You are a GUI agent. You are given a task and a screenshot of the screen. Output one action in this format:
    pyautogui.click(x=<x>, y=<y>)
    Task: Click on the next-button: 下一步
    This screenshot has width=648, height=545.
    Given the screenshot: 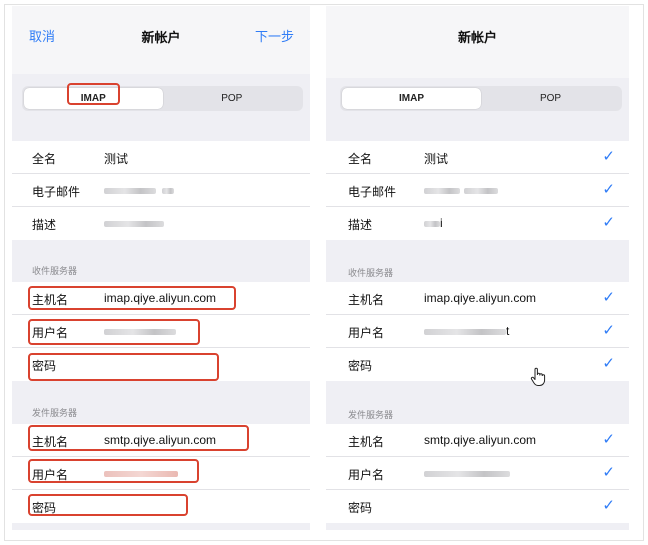 What is the action you would take?
    pyautogui.click(x=274, y=35)
    